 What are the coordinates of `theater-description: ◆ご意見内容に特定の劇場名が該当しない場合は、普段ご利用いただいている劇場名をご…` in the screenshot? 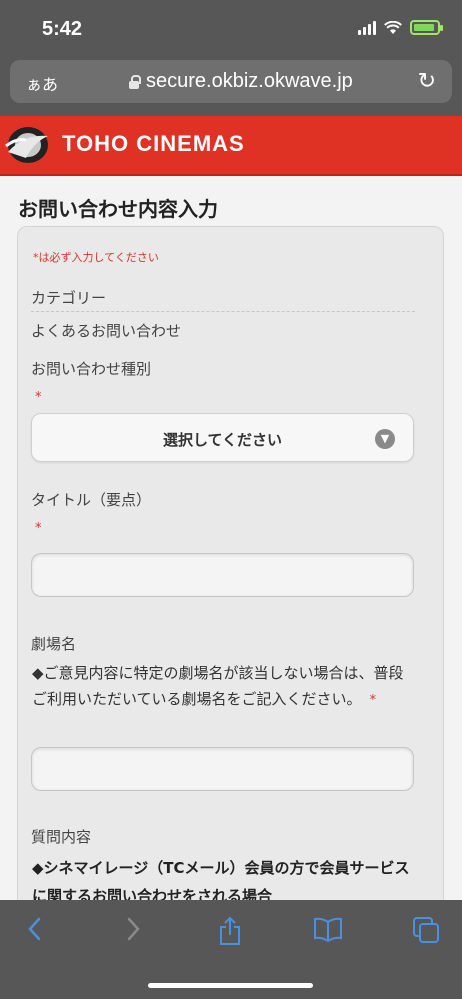 It's located at (224, 687).